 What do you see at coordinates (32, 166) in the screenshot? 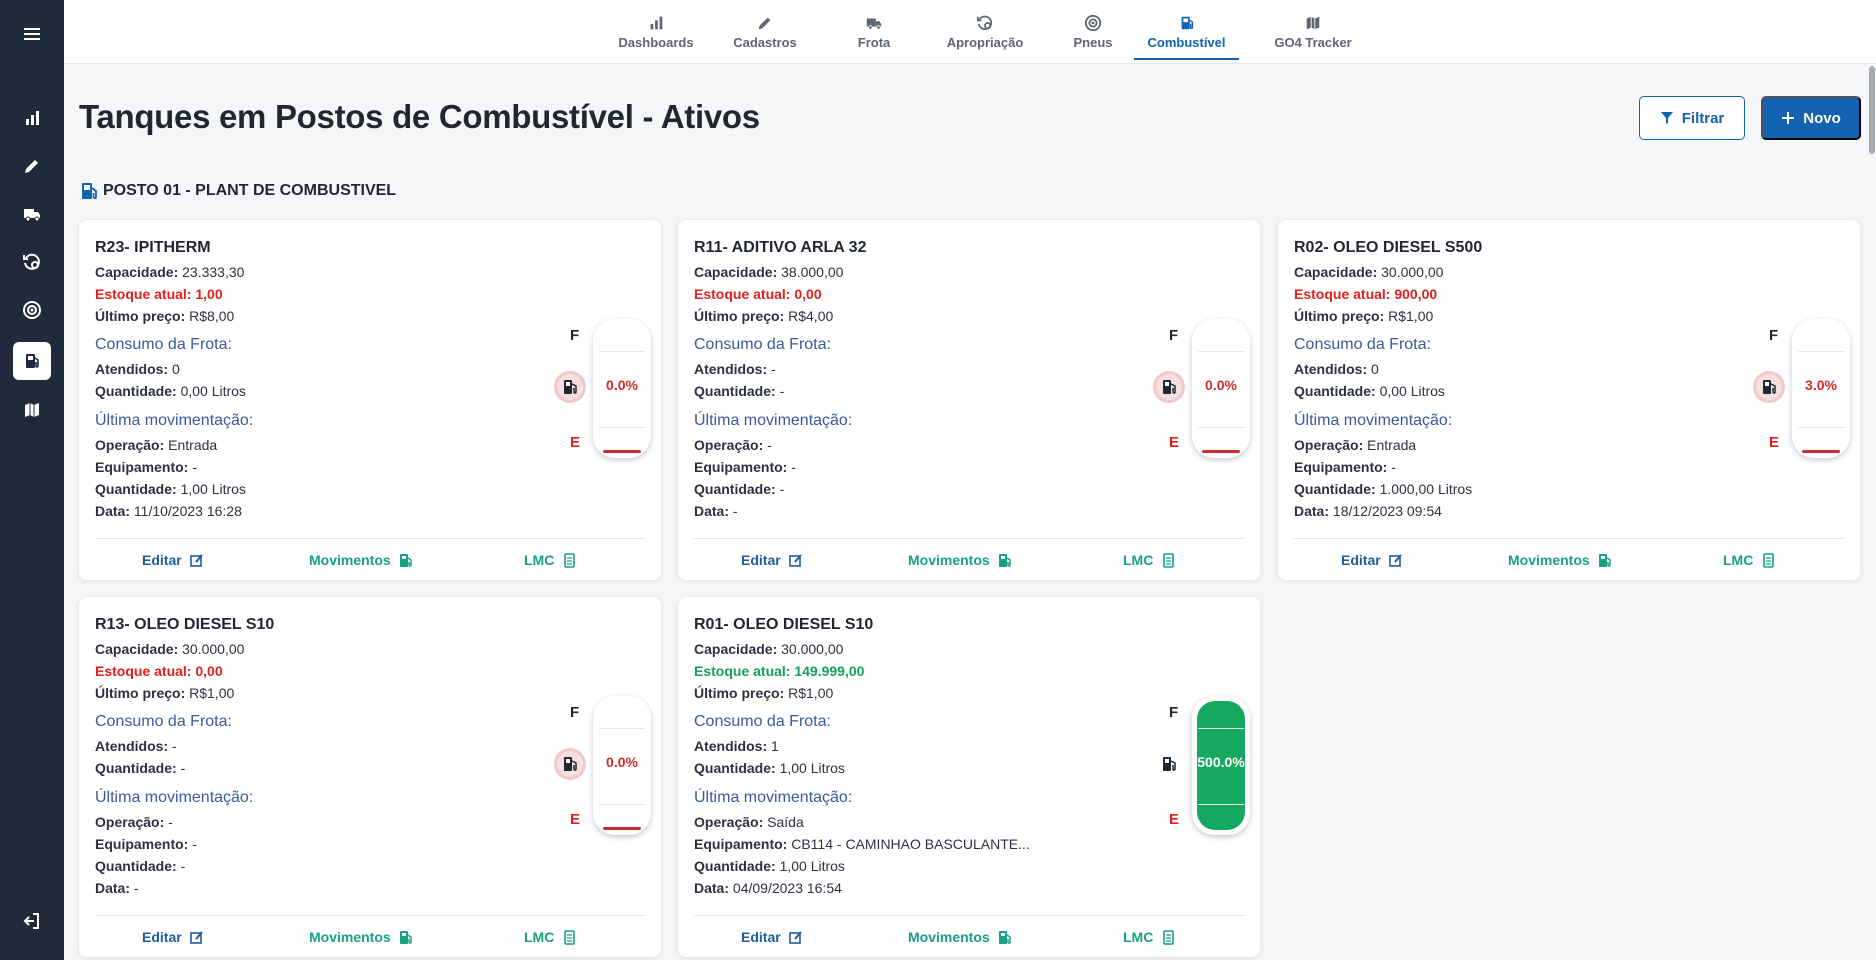
I see `sidebar-item-cadastros` at bounding box center [32, 166].